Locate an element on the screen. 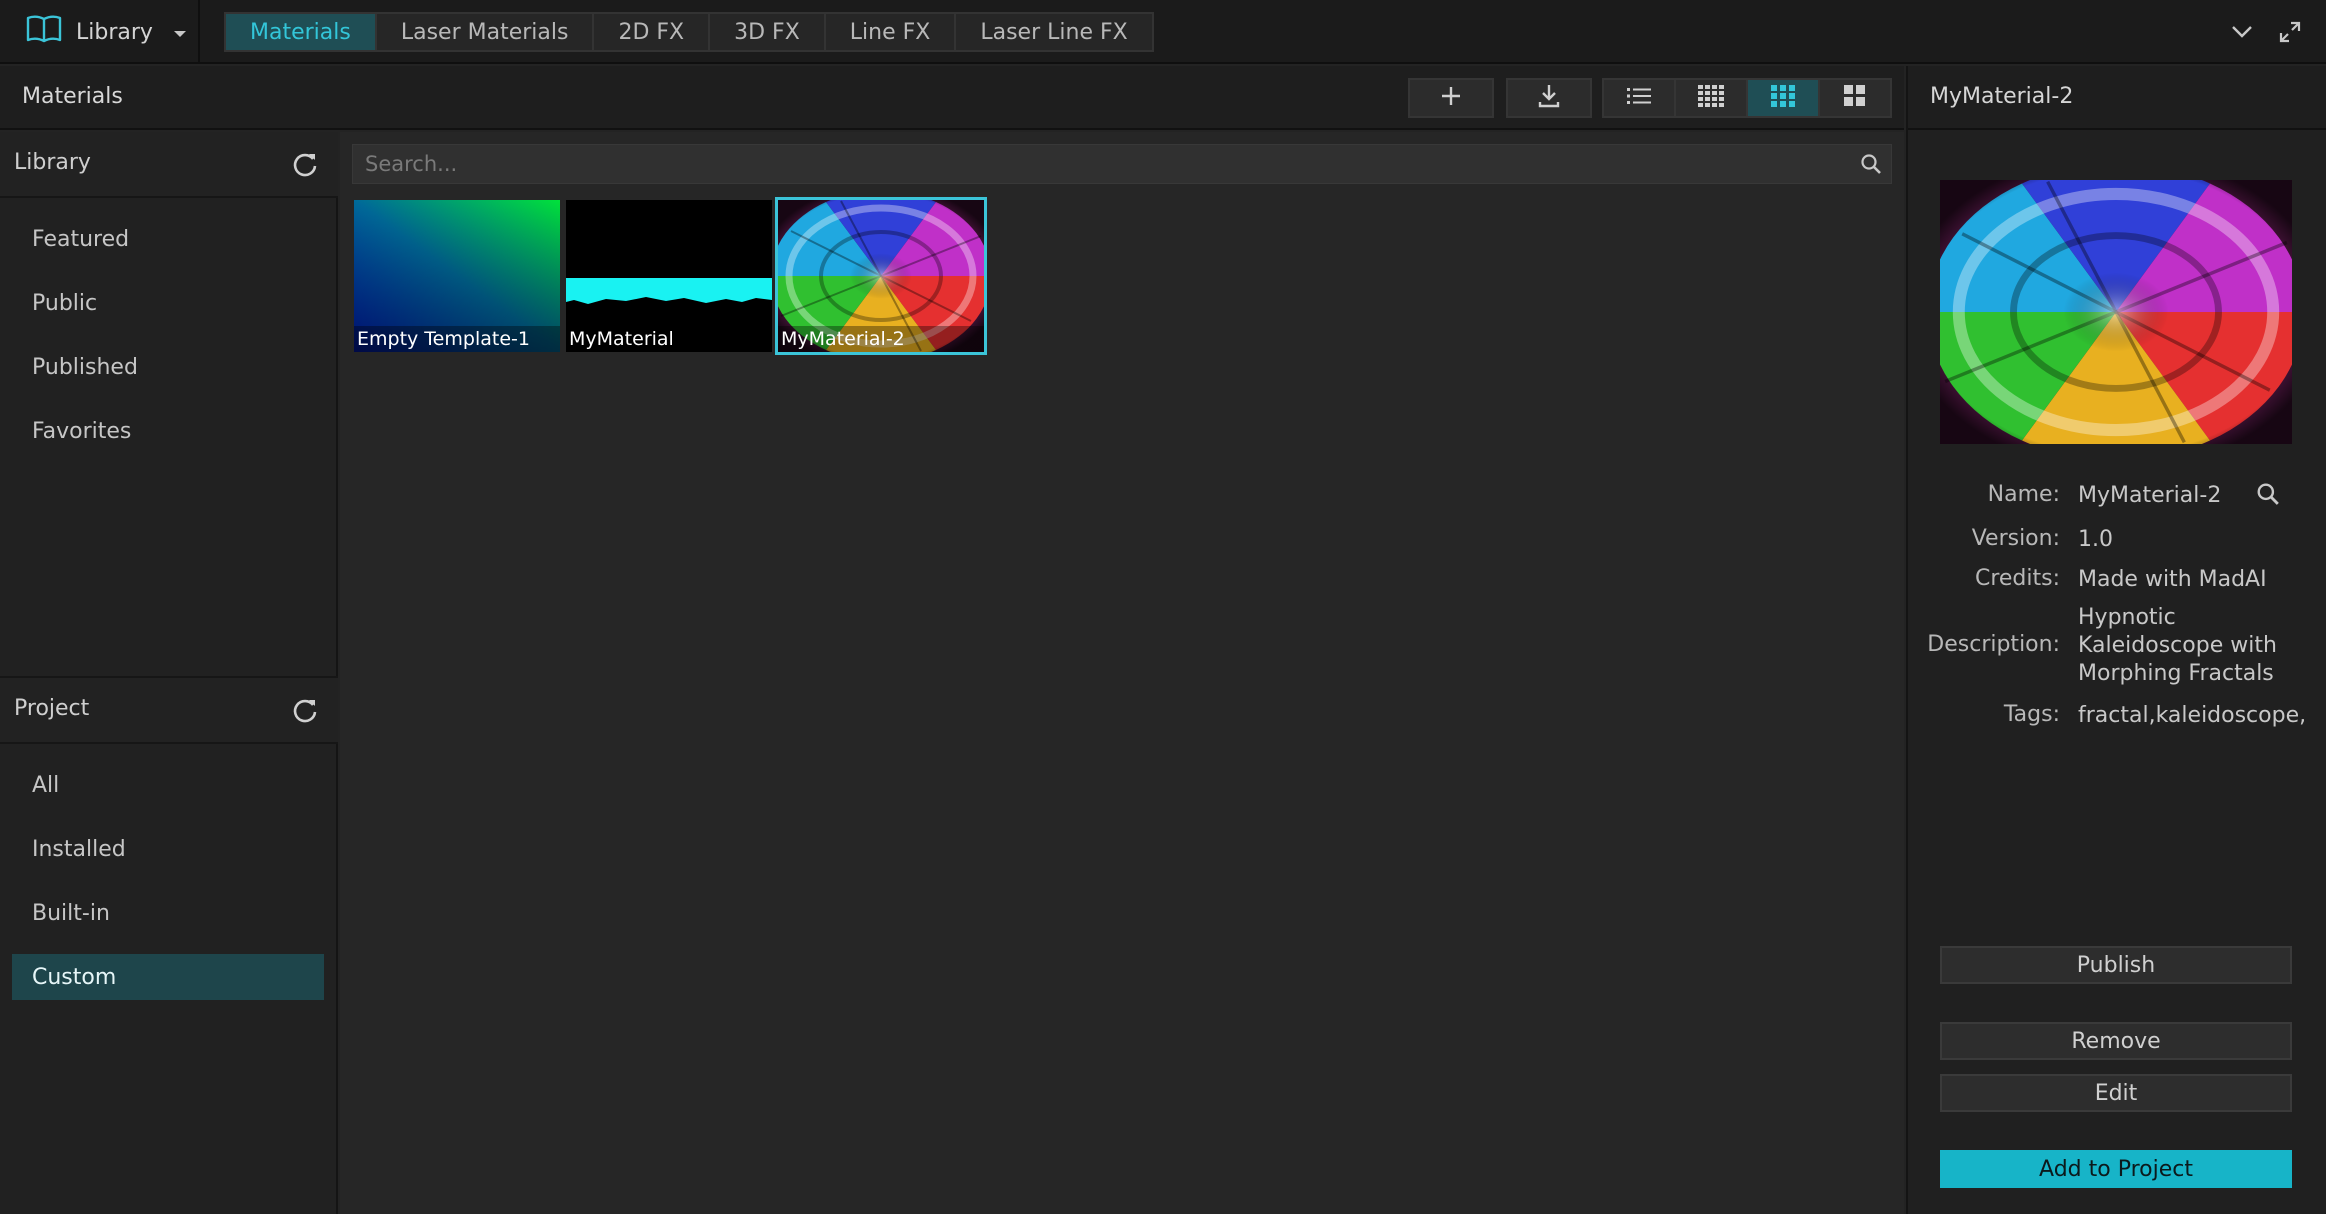 The image size is (2326, 1214). grid-medium-icon is located at coordinates (1783, 98).